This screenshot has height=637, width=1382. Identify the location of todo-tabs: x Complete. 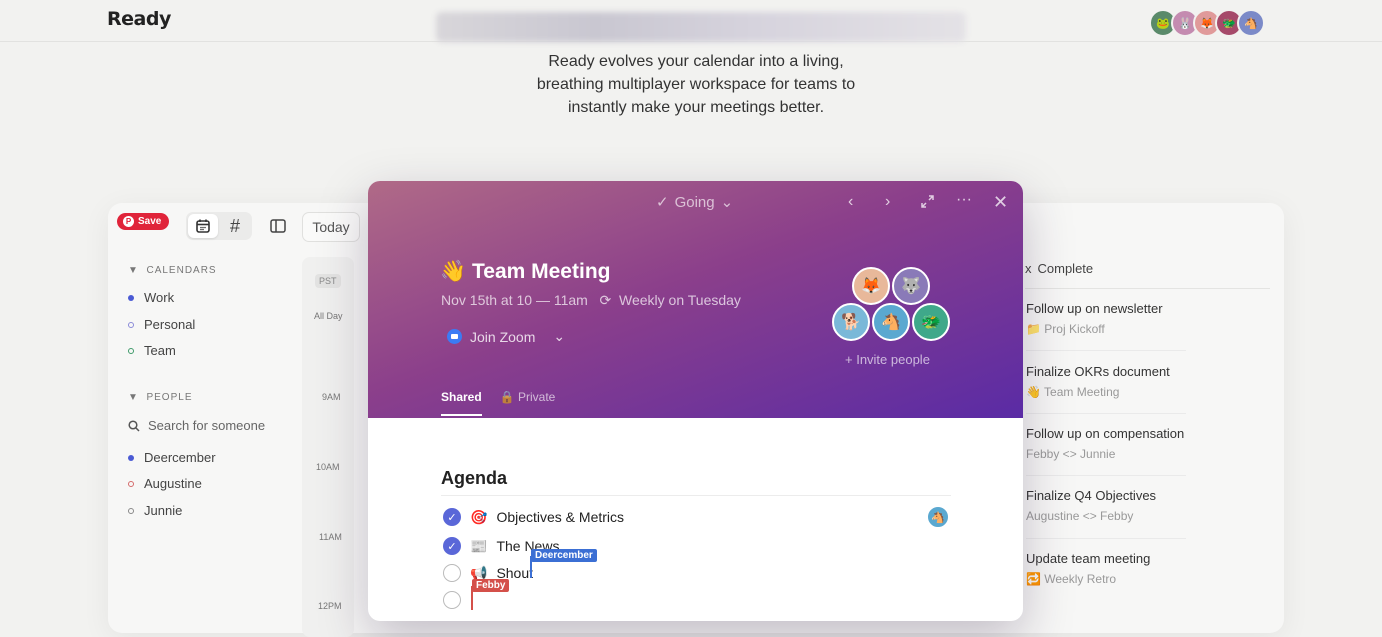
(1059, 268).